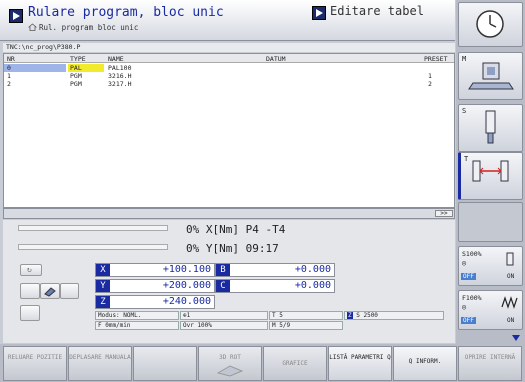  I want to click on progress-bar-x, so click(93, 228).